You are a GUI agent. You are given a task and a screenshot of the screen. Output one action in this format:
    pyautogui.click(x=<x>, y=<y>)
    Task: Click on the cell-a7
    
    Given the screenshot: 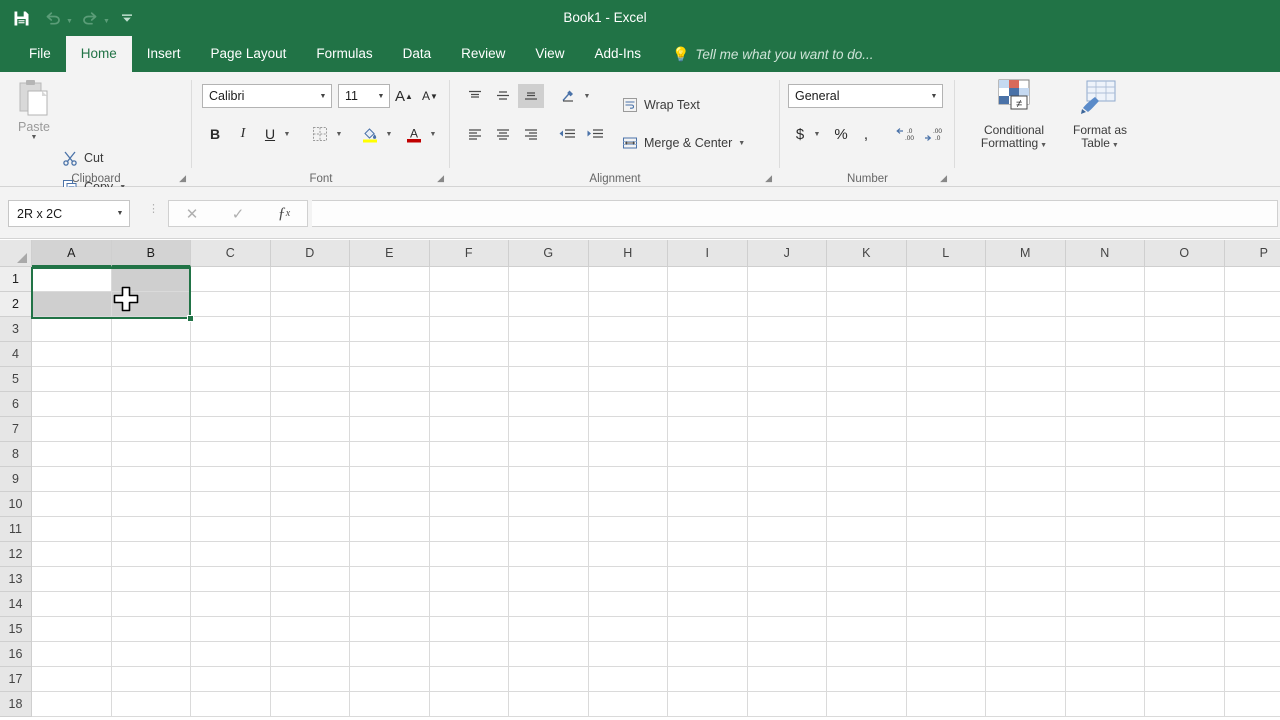 What is the action you would take?
    pyautogui.click(x=72, y=429)
    